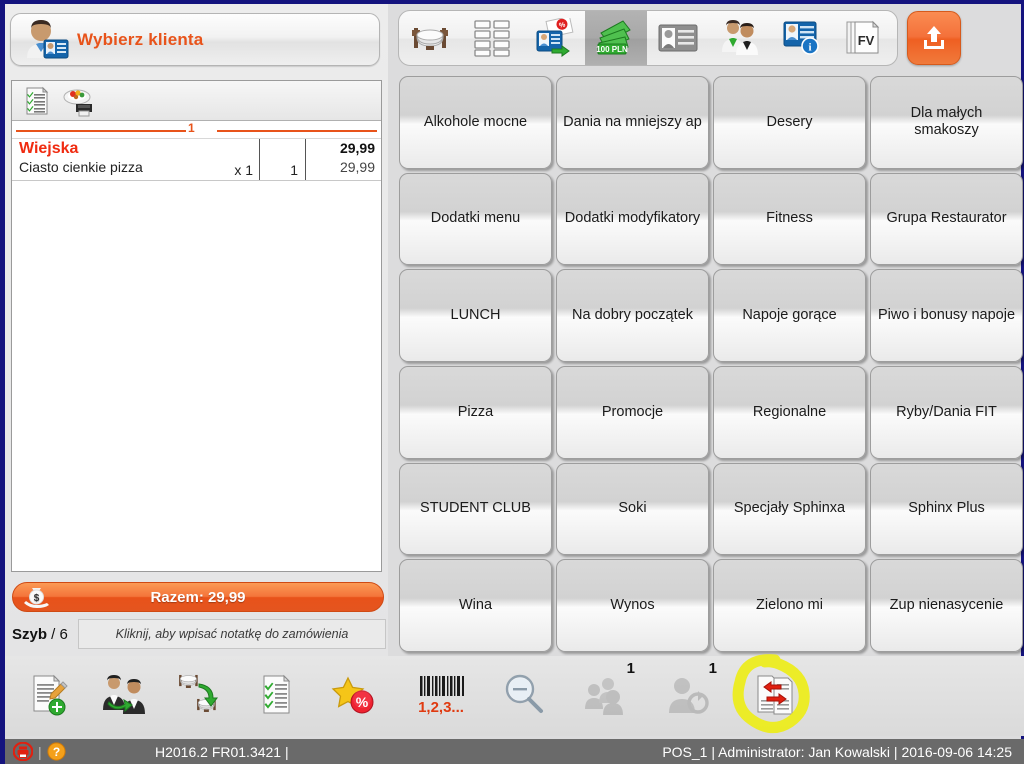 The height and width of the screenshot is (764, 1024). I want to click on order-item-price-cell: 29,99 29,99, so click(343, 159).